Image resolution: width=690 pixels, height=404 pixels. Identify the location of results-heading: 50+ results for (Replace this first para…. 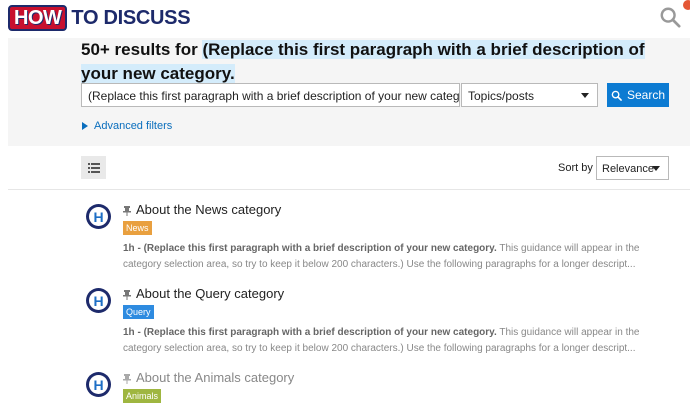
(381, 62).